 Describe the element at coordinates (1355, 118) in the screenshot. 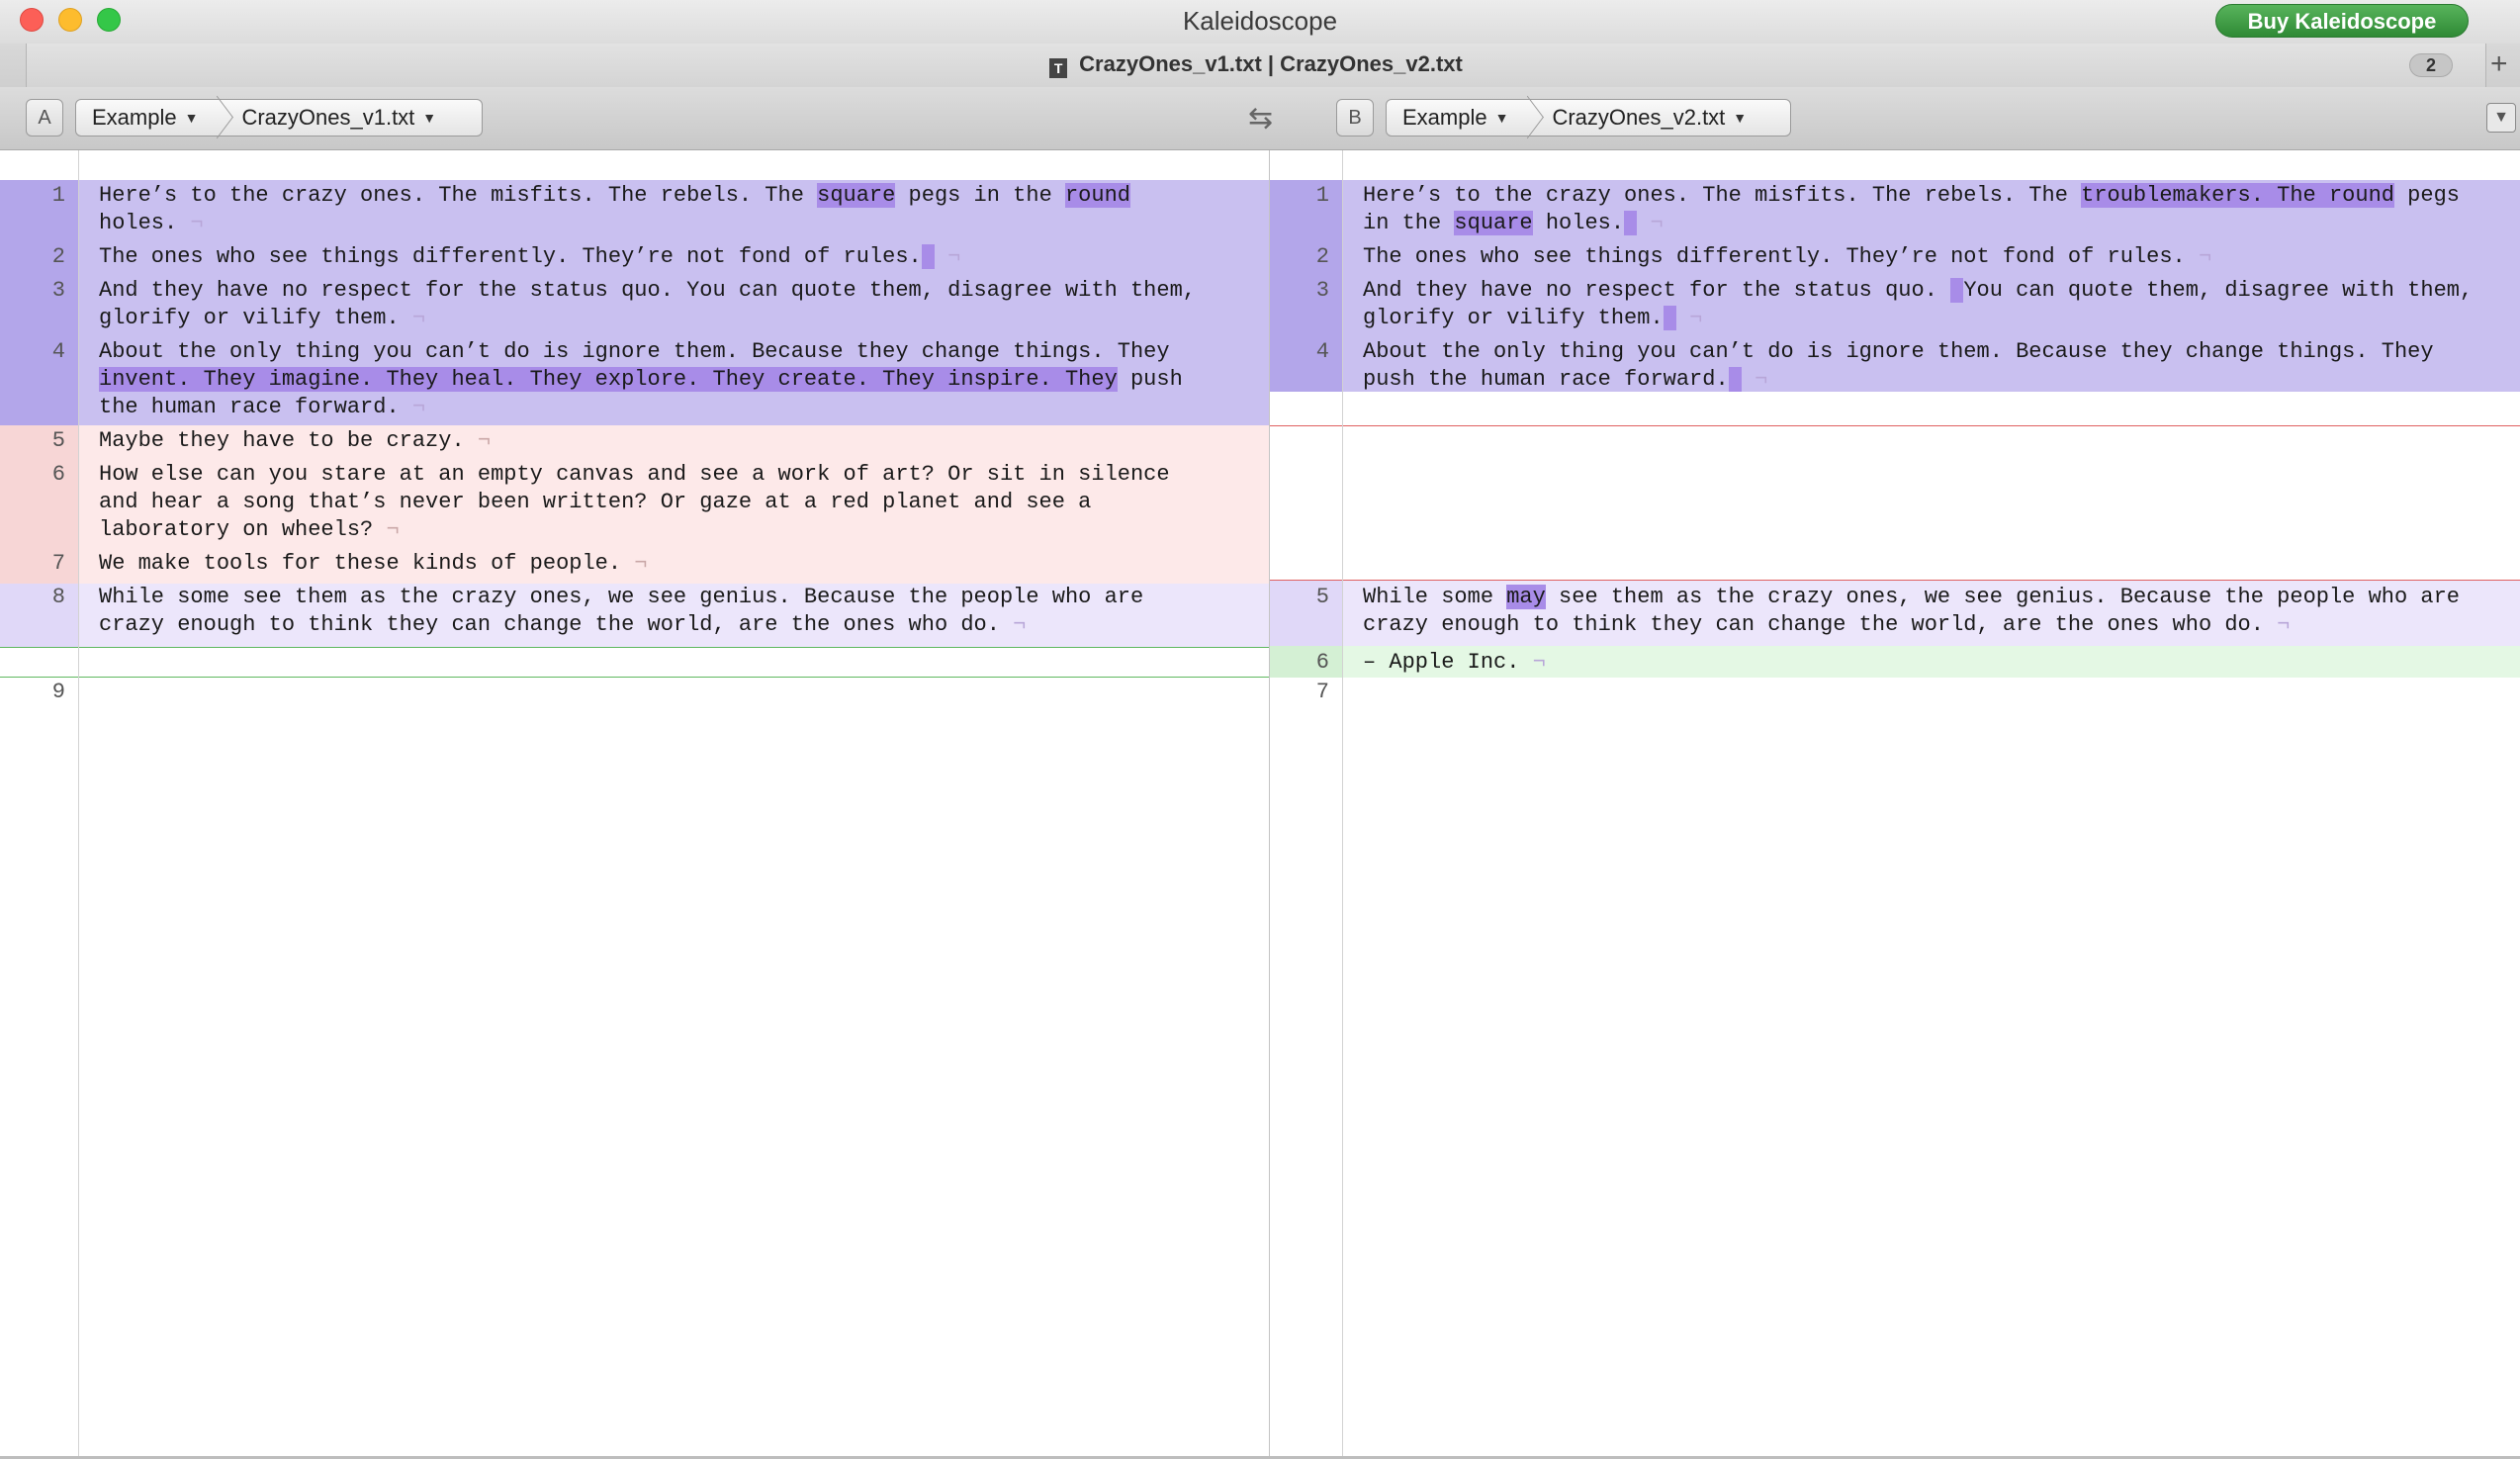

I see `side-b-button: B` at that location.